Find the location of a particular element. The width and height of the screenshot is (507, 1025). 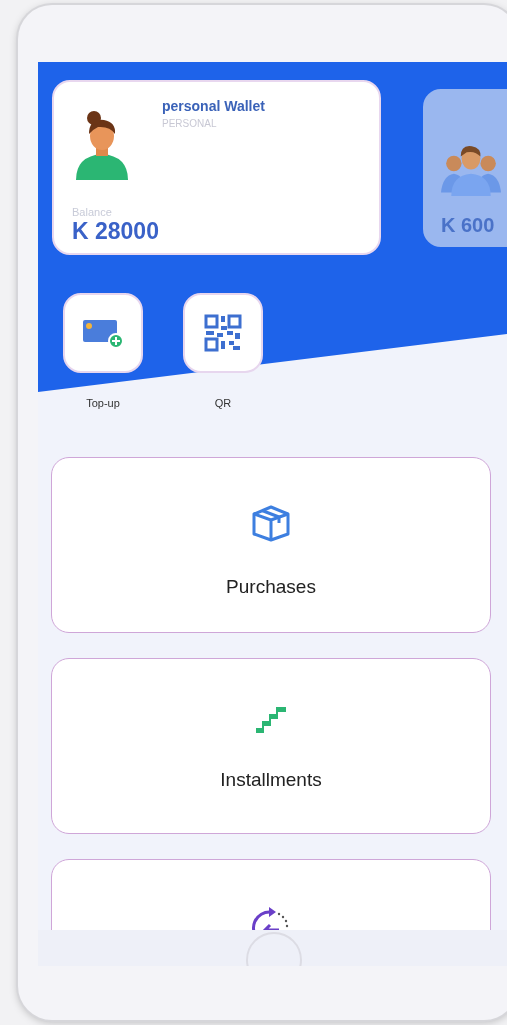

card-plus-icon is located at coordinates (103, 333).